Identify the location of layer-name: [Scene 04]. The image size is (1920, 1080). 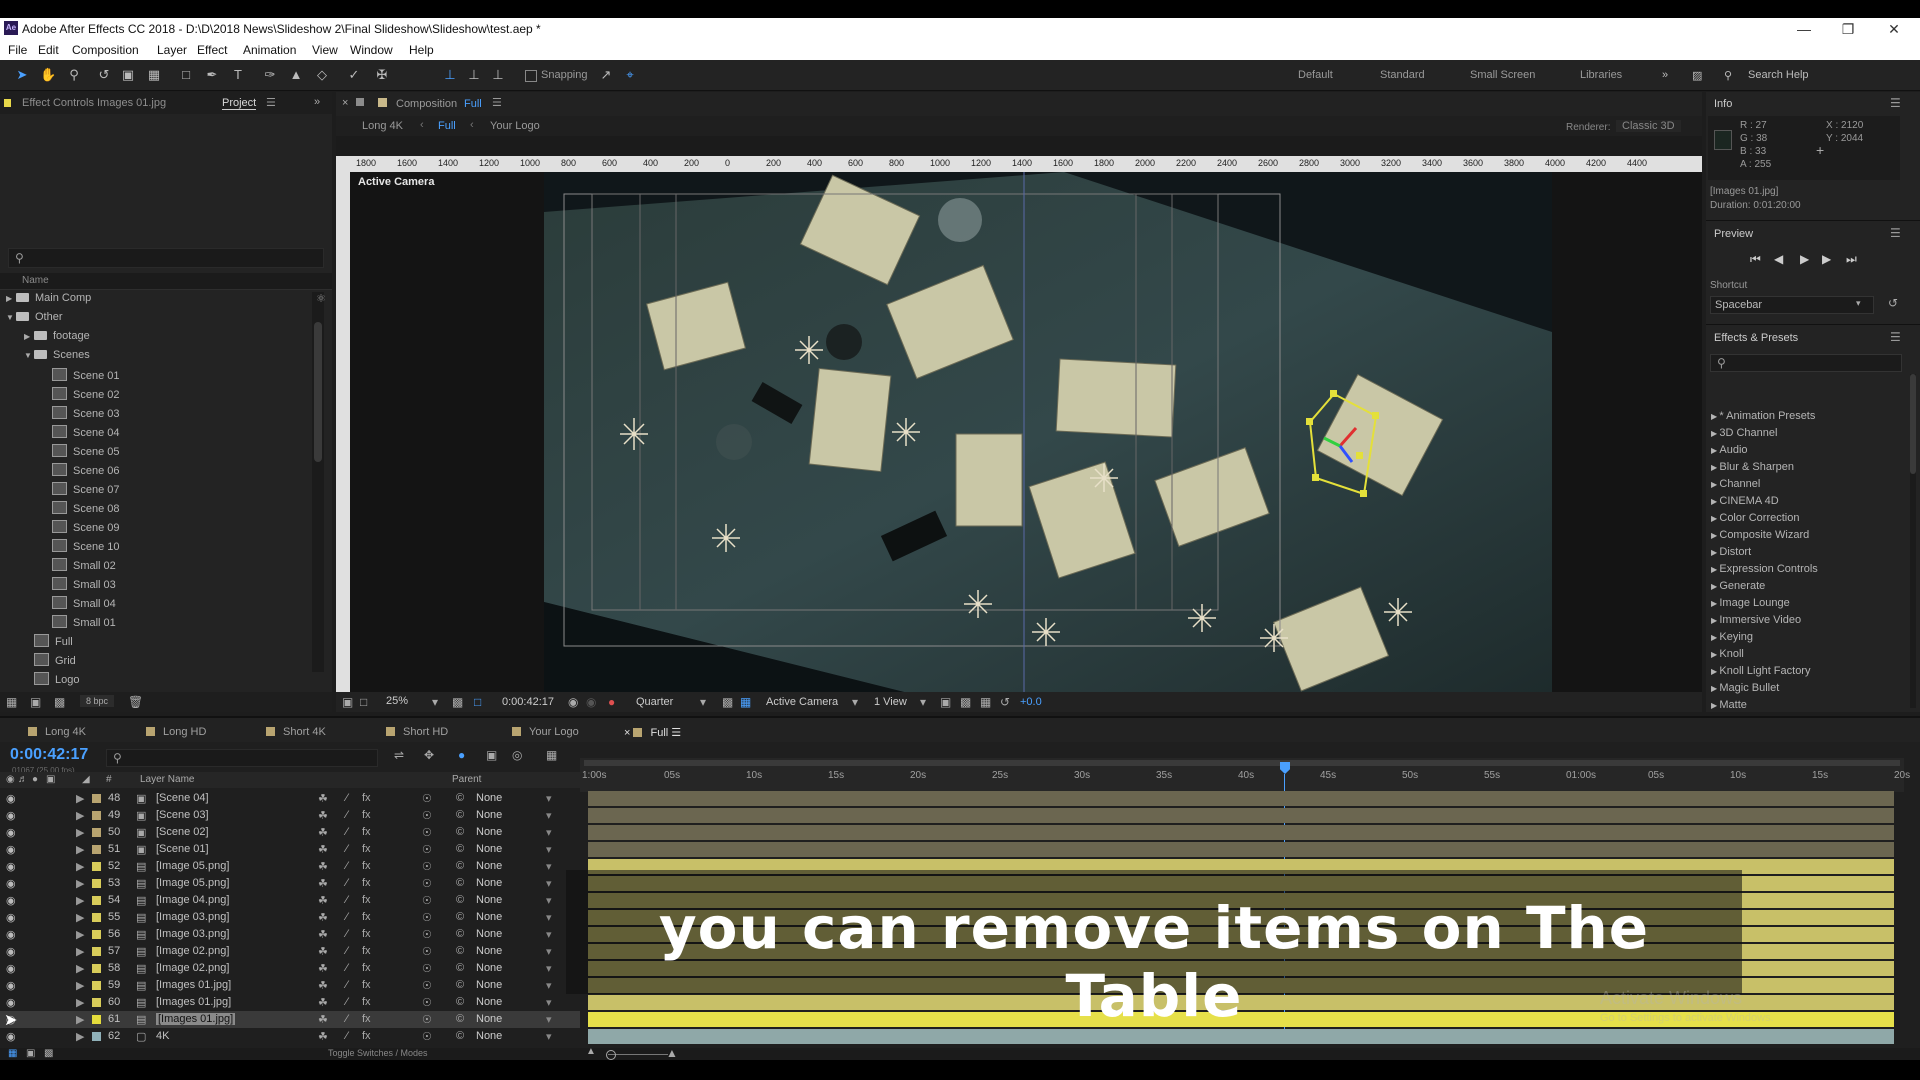
(182, 798).